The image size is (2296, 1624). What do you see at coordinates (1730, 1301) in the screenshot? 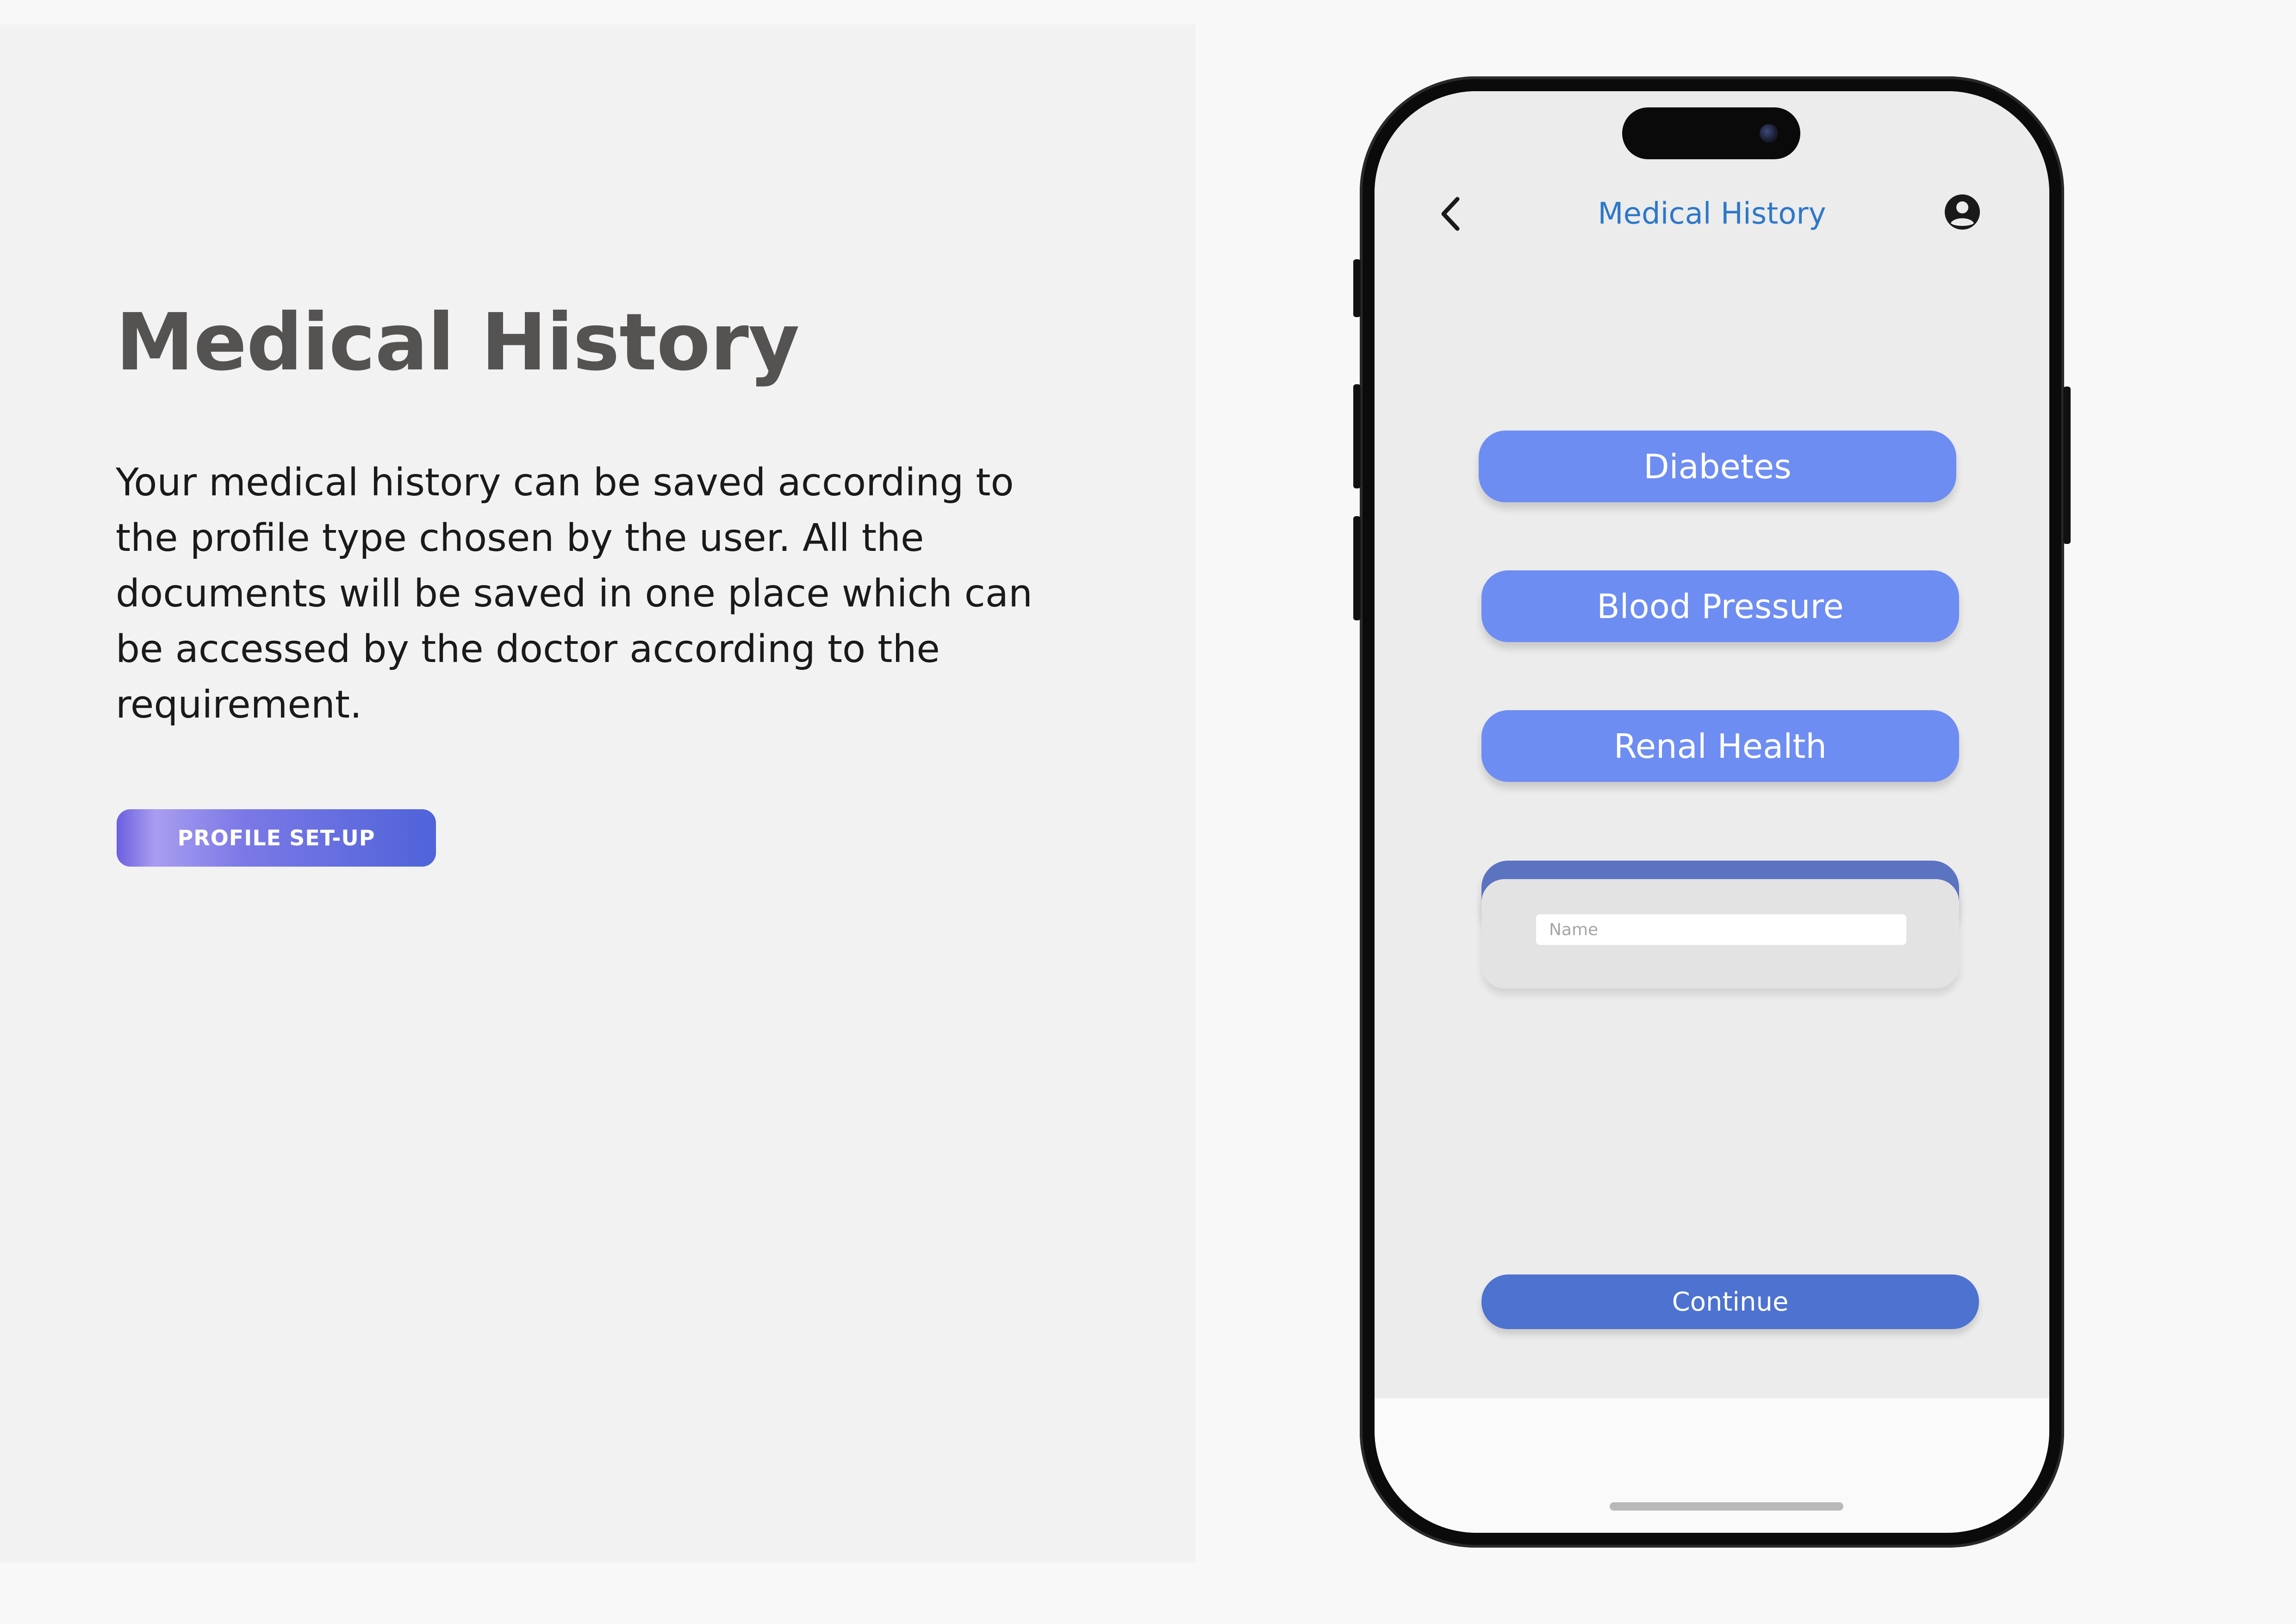
I see `continue-button: Continue` at bounding box center [1730, 1301].